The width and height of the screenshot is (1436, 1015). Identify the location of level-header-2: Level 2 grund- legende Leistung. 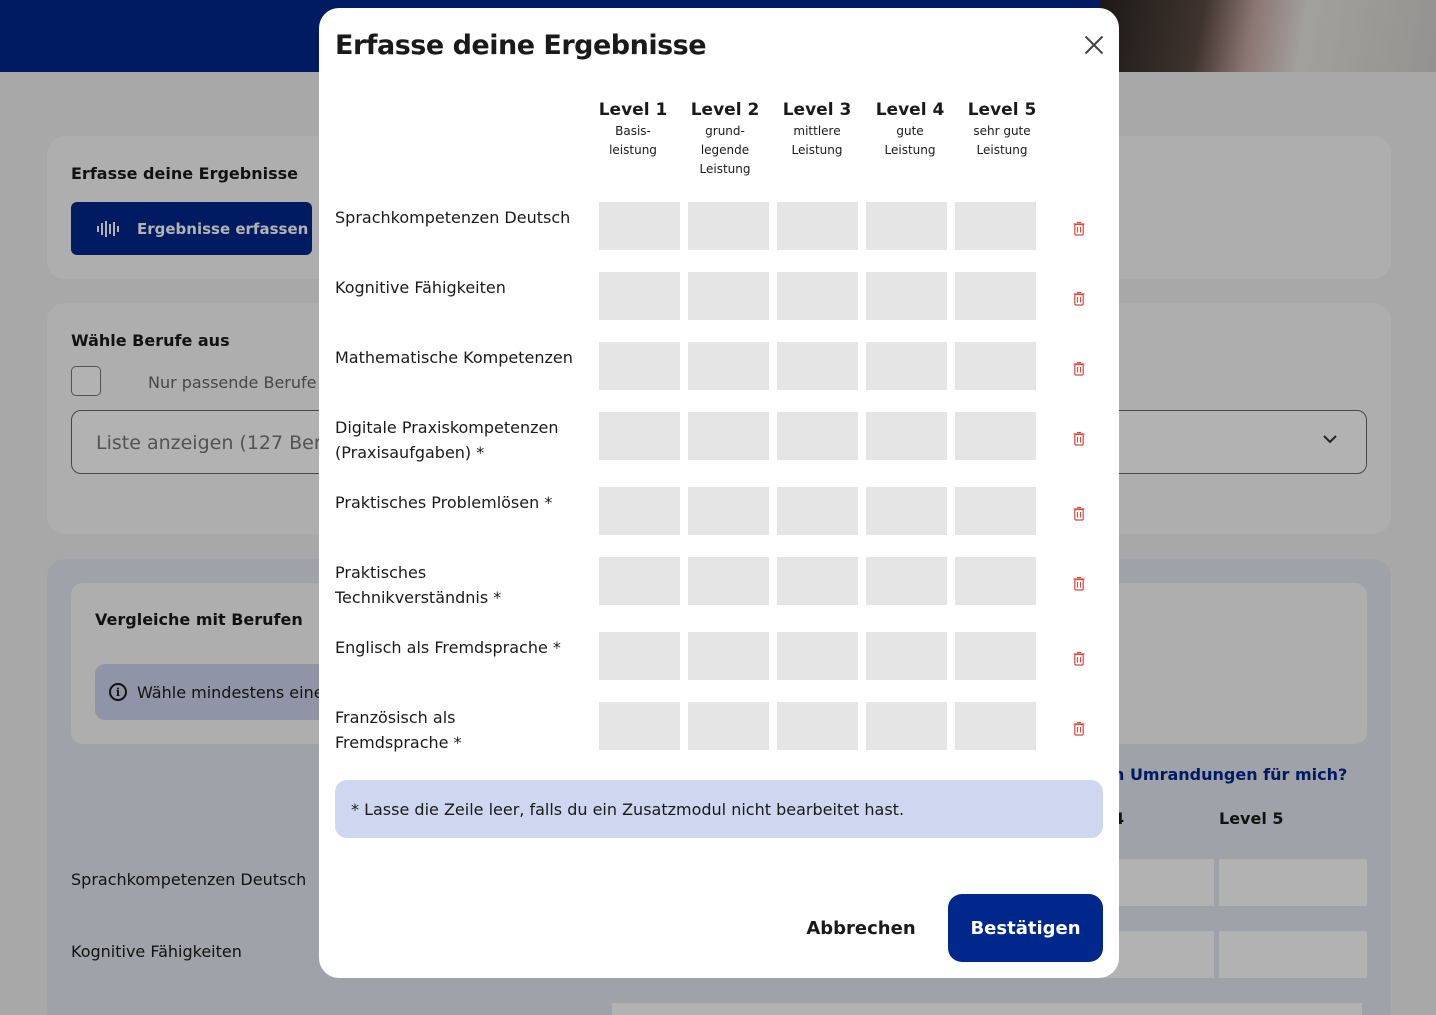
(725, 139).